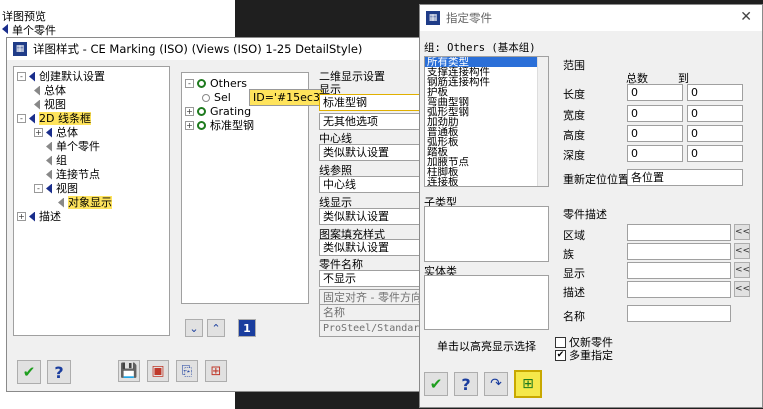  What do you see at coordinates (29, 30) in the screenshot?
I see `bg-item-2: 单个零件` at bounding box center [29, 30].